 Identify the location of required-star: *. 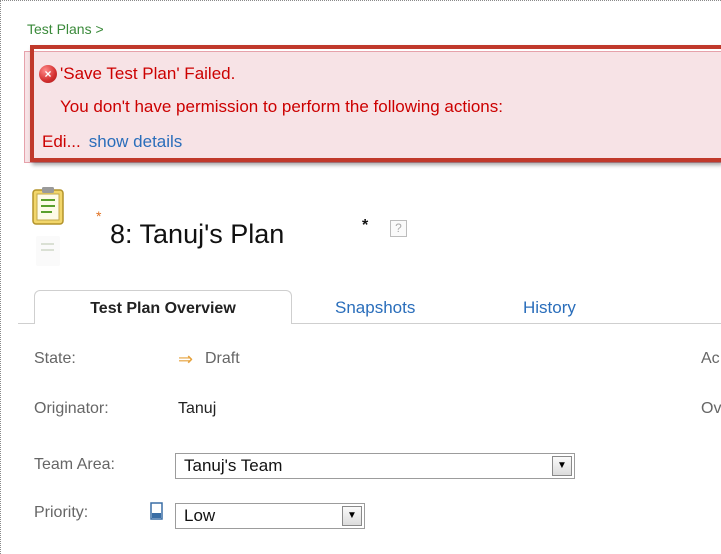
(99, 216).